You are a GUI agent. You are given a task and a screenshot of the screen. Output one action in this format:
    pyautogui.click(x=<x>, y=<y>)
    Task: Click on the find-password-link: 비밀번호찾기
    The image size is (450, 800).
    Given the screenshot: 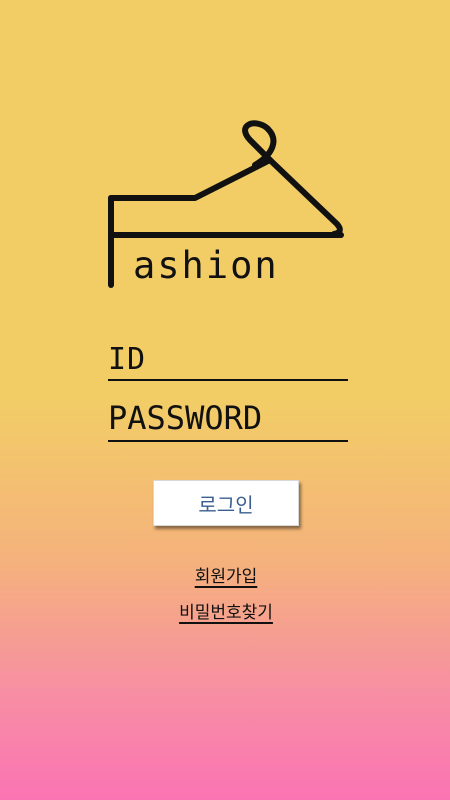 What is the action you would take?
    pyautogui.click(x=226, y=610)
    